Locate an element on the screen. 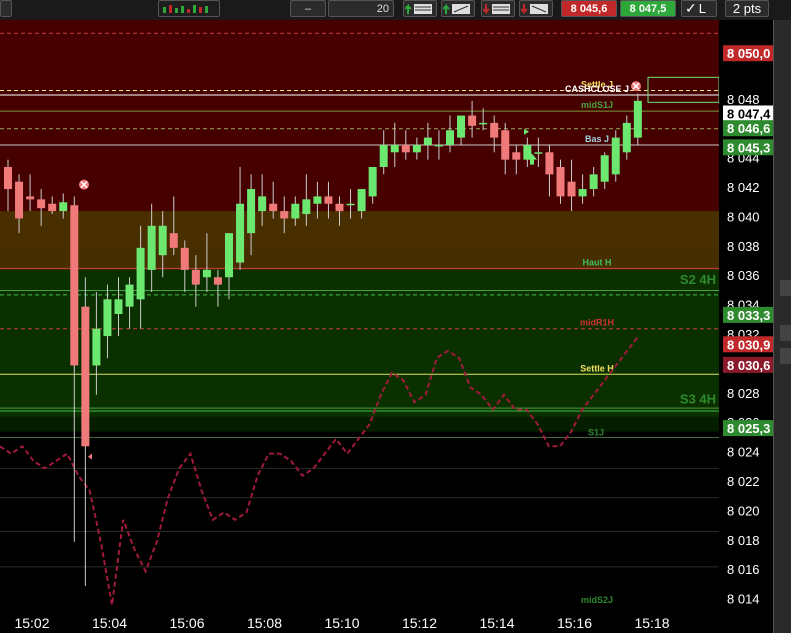 The height and width of the screenshot is (633, 791). buy-price-label: 8 047,5 is located at coordinates (648, 8).